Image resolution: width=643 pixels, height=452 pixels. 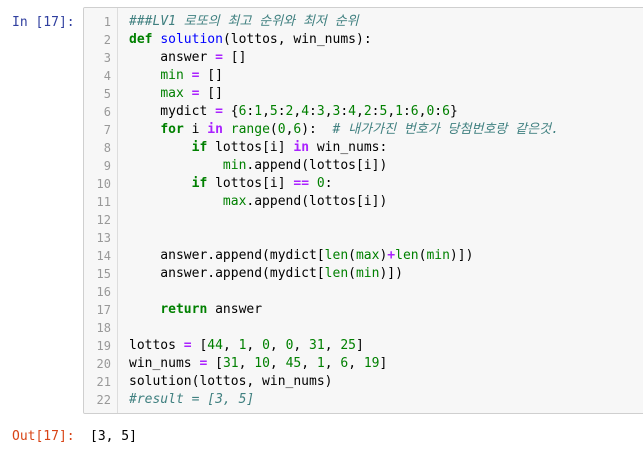 I want to click on code-line: 8 if lottos[i] in win_nums:, so click(x=363, y=148).